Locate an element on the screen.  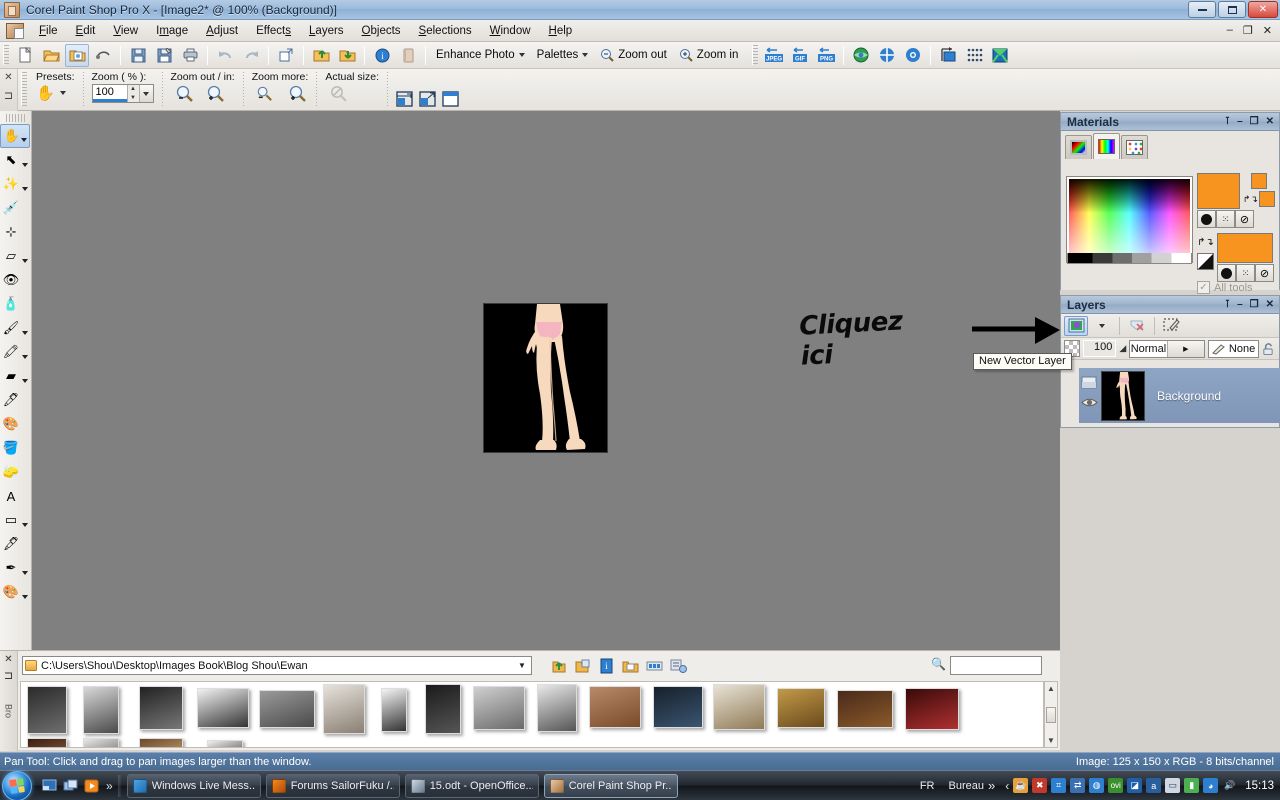
switch-window-icon is located at coordinates (70, 786).